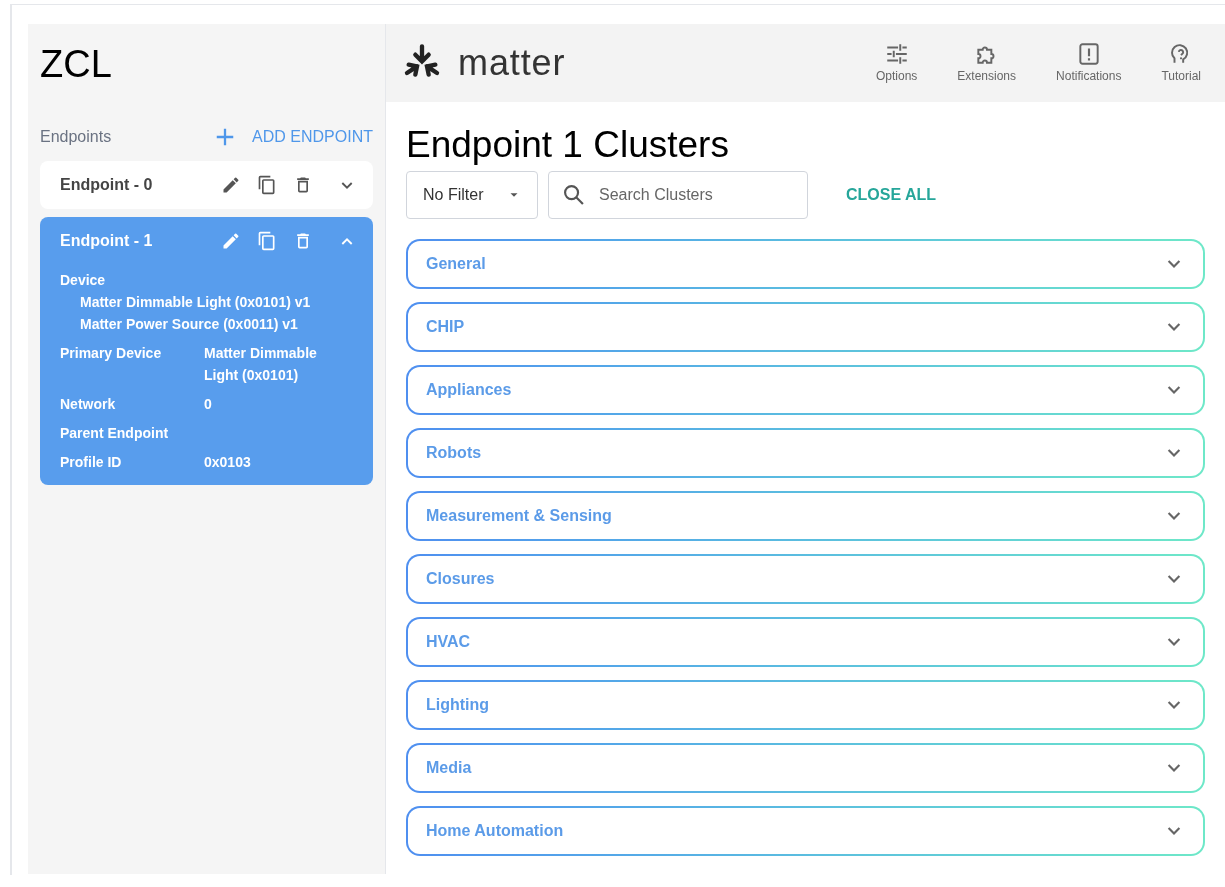 This screenshot has height=887, width=1225. I want to click on device-name: Matter Dimmable Light (0x0101) v1, so click(195, 302).